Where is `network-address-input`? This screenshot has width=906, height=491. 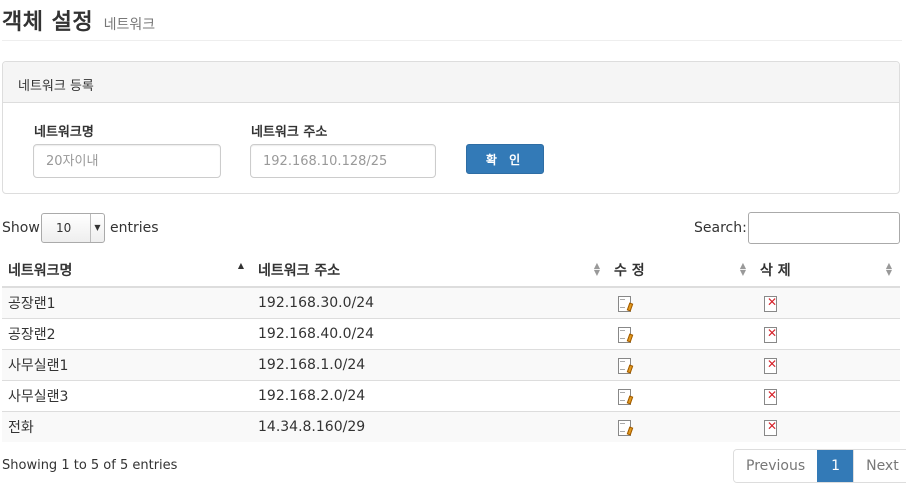 network-address-input is located at coordinates (343, 161).